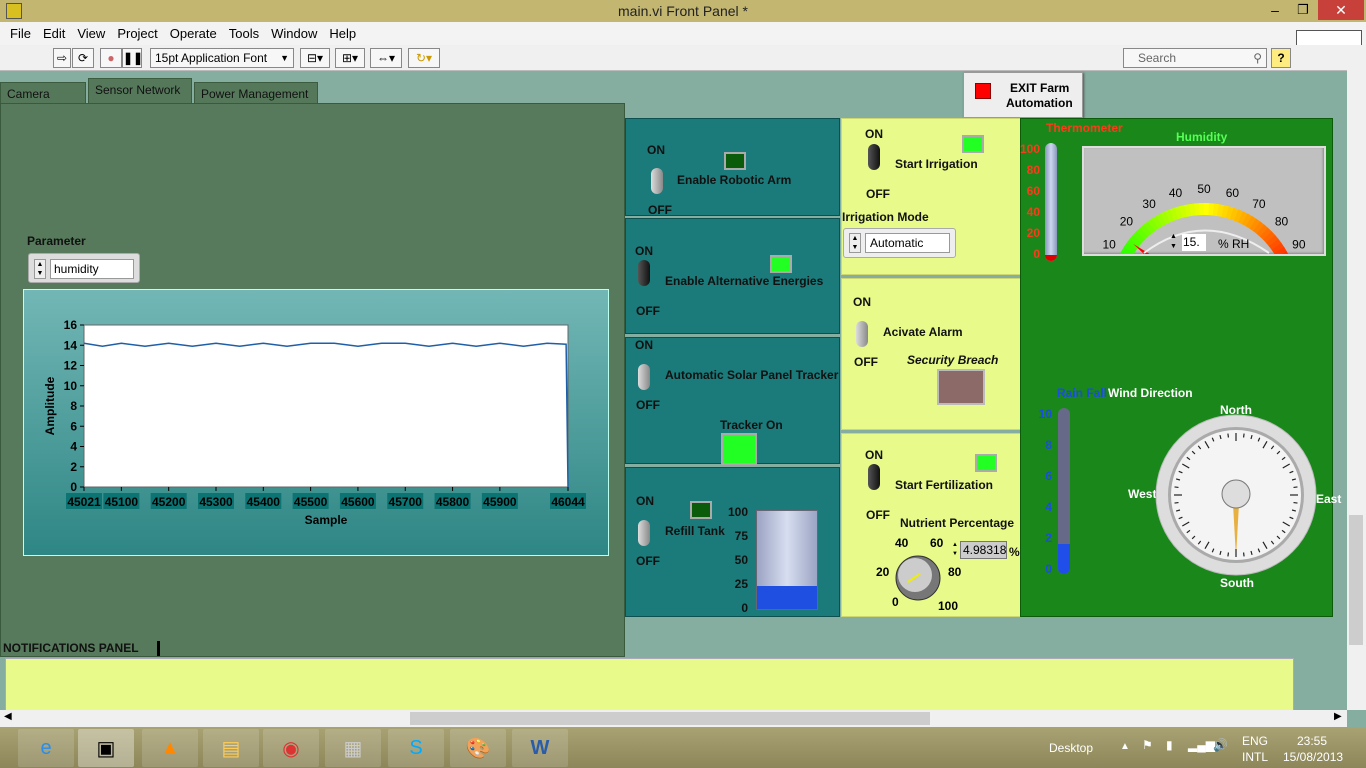 This screenshot has width=1366, height=768. What do you see at coordinates (244, 33) in the screenshot?
I see `menu-tools: Tools` at bounding box center [244, 33].